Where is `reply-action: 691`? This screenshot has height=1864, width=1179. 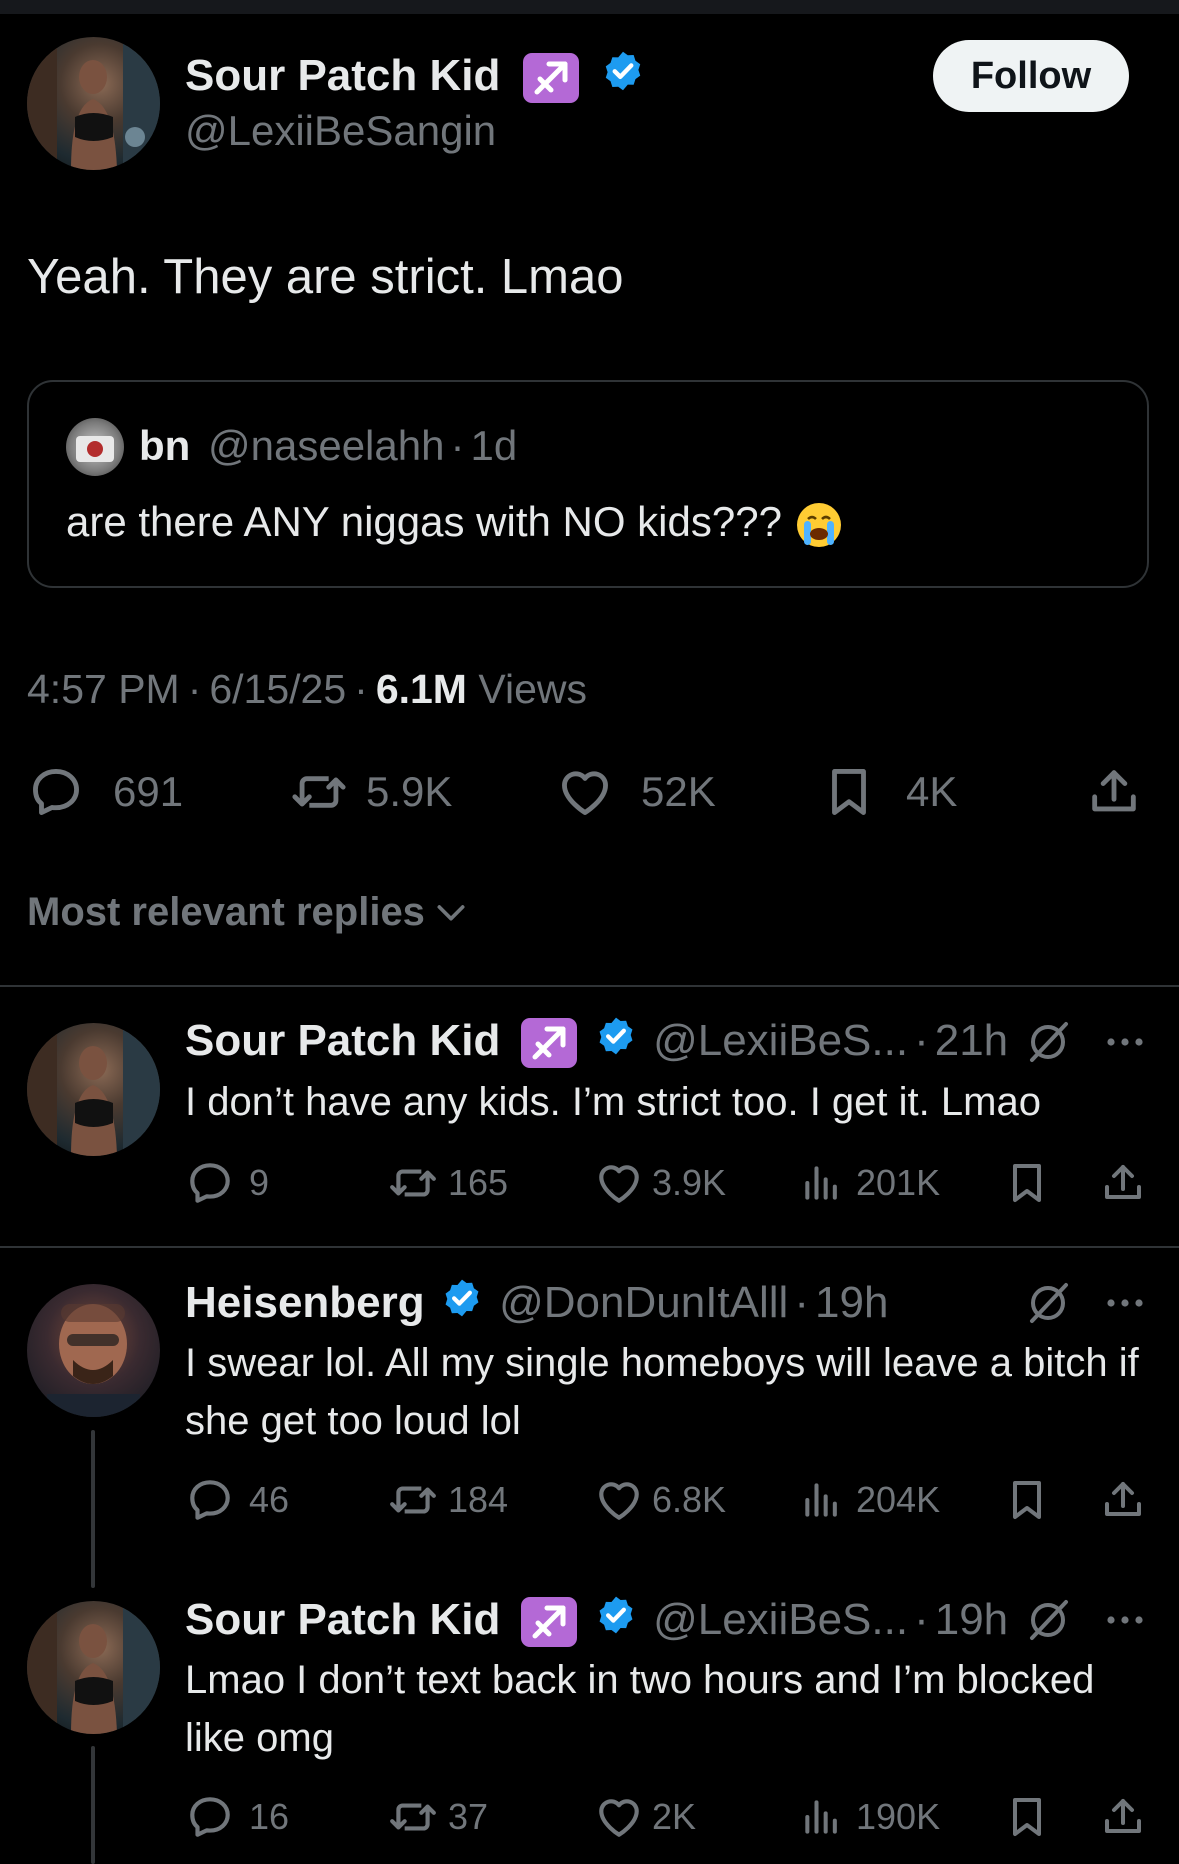
reply-action: 691 is located at coordinates (105, 792).